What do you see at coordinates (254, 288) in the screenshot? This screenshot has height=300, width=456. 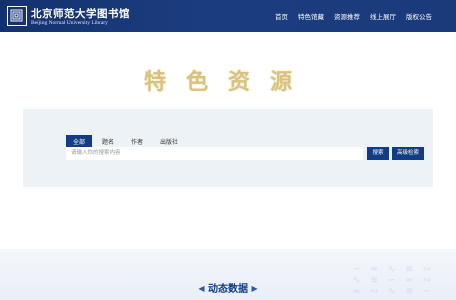 I see `right-decoration-icon: ▶` at bounding box center [254, 288].